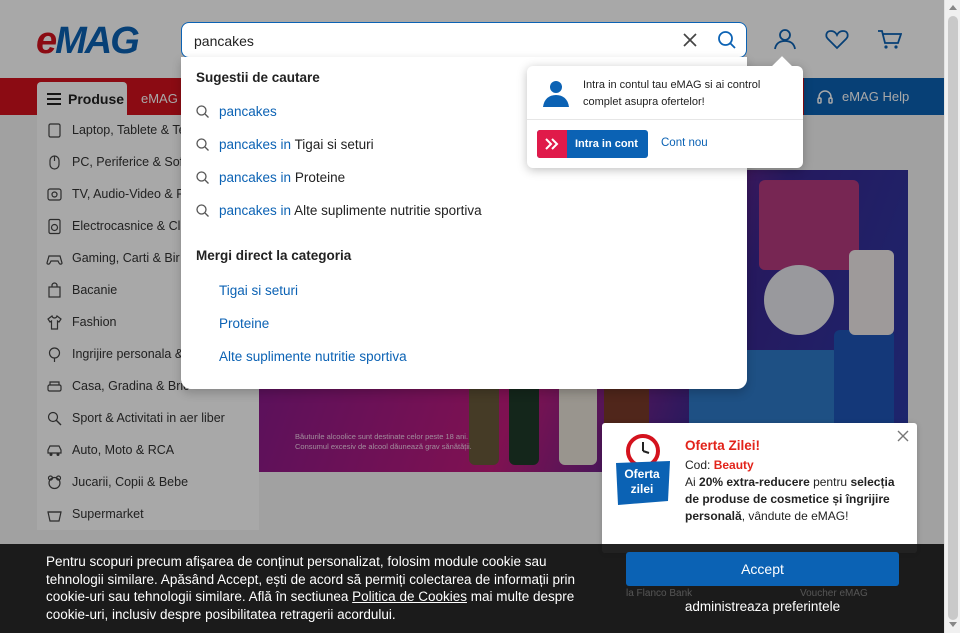  I want to click on toy-icon, so click(54, 481).